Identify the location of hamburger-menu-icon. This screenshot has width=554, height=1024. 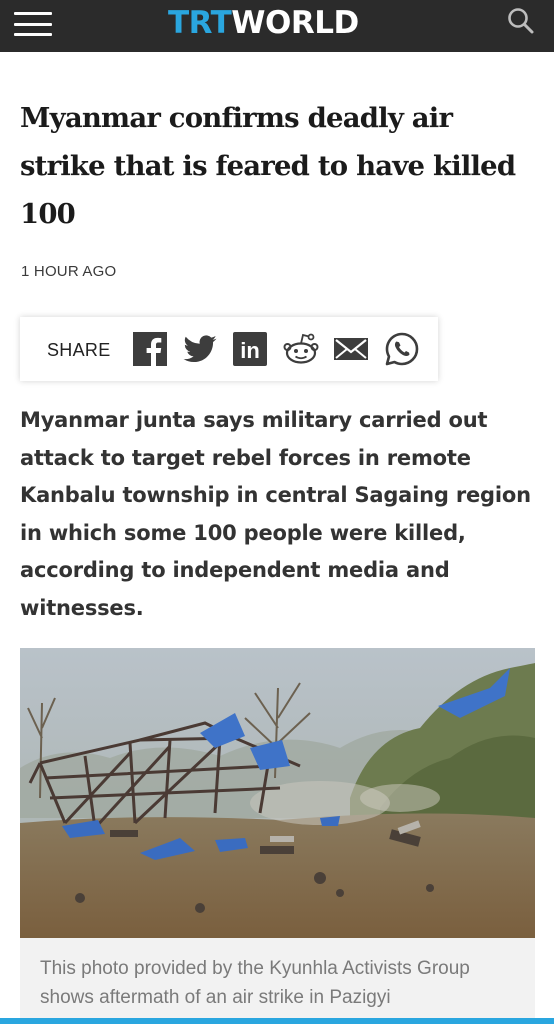
(33, 24).